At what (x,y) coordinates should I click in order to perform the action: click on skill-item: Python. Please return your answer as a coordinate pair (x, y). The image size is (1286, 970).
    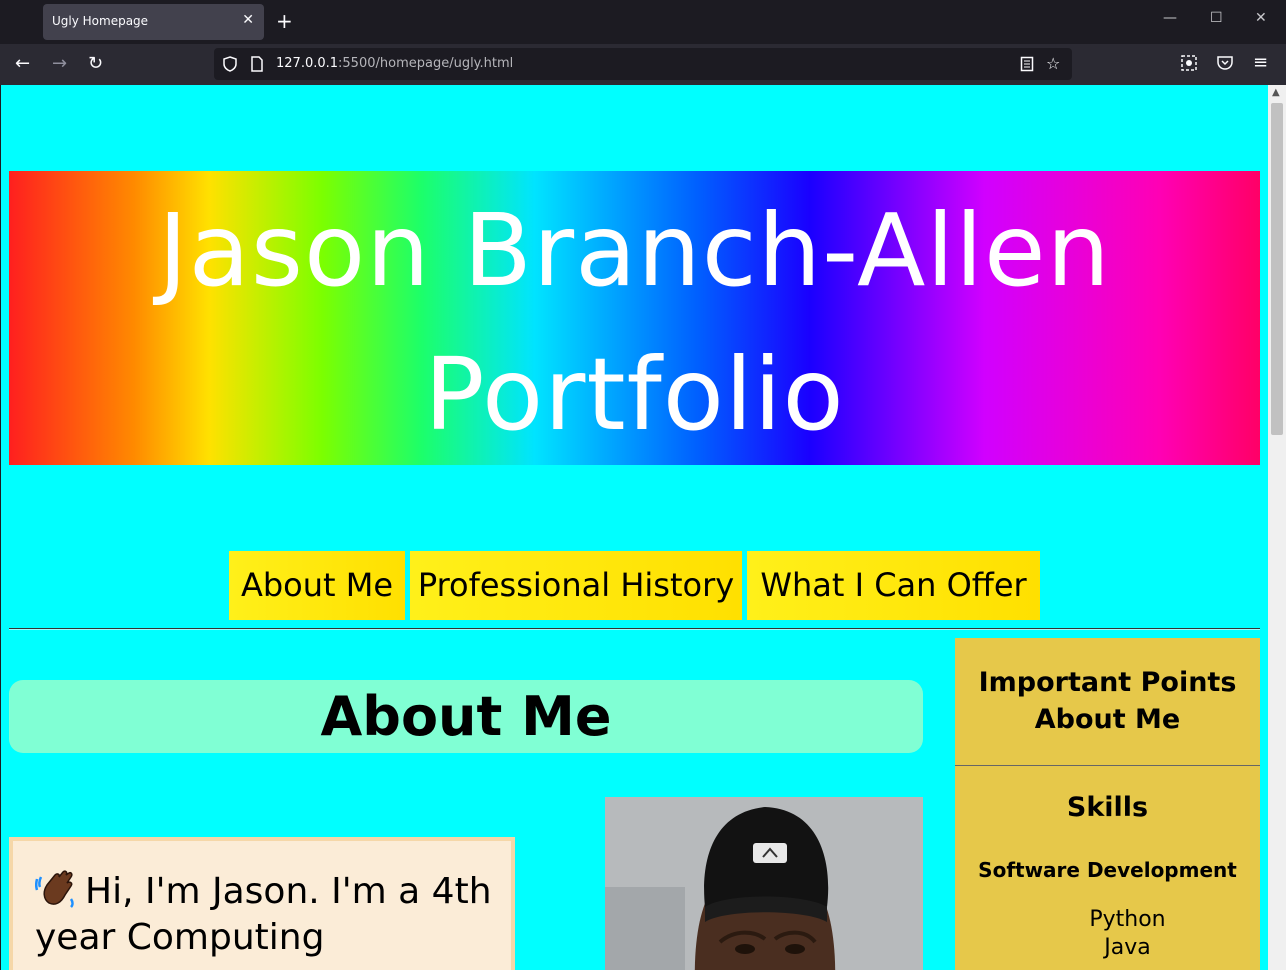
    Looking at the image, I should click on (1127, 919).